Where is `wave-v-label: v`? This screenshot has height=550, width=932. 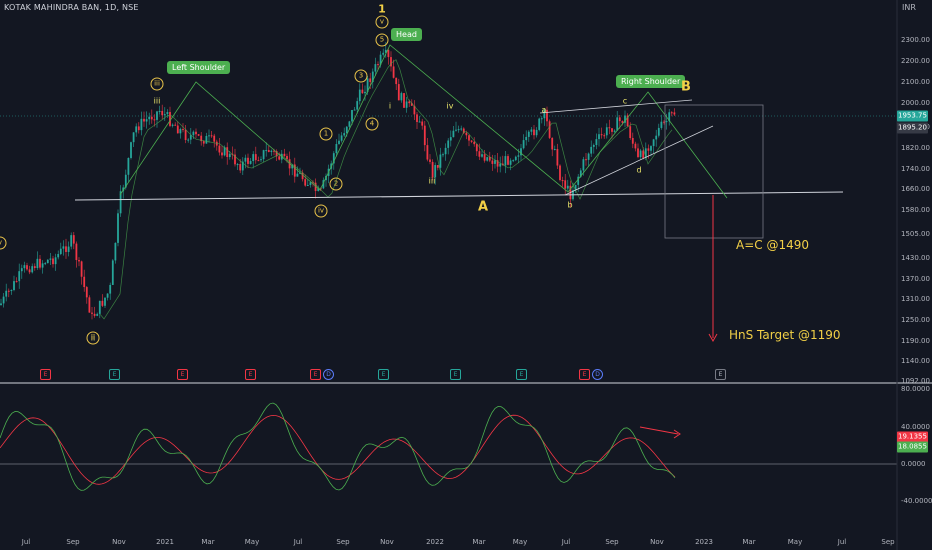 wave-v-label: v is located at coordinates (382, 22).